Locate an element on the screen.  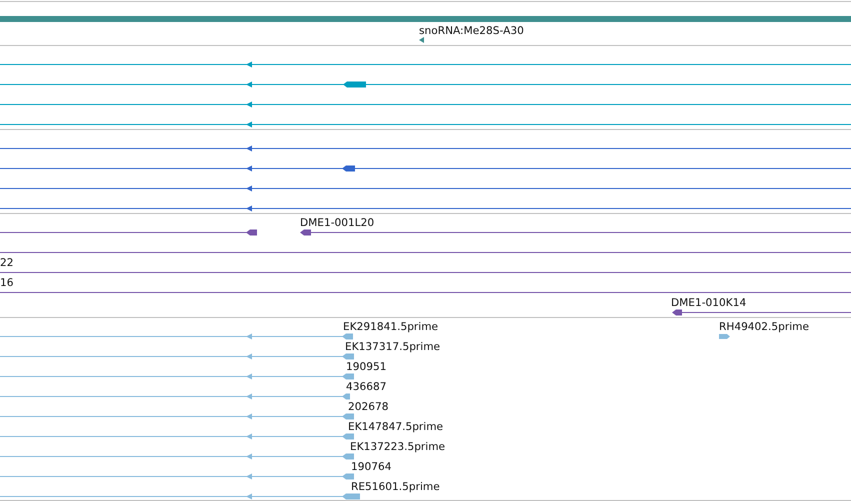
feature-label: 16 is located at coordinates (7, 283).